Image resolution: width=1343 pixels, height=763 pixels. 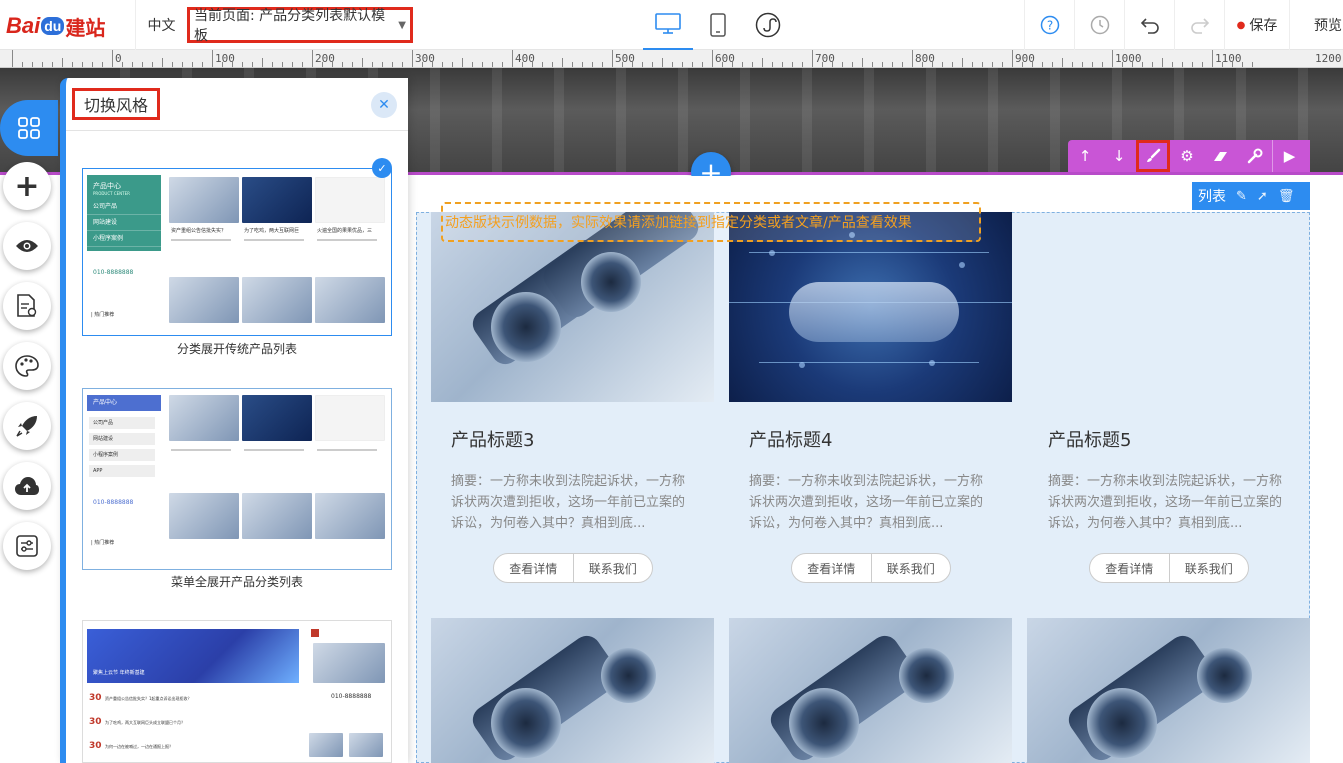 What do you see at coordinates (1255, 156) in the screenshot?
I see `wrench-icon` at bounding box center [1255, 156].